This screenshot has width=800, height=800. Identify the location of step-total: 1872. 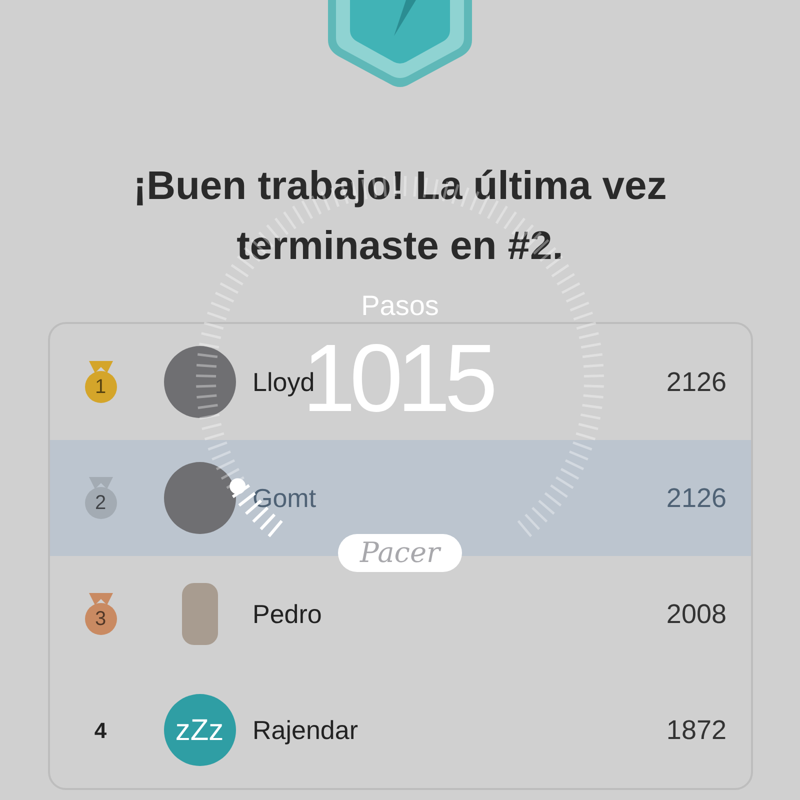
(696, 730).